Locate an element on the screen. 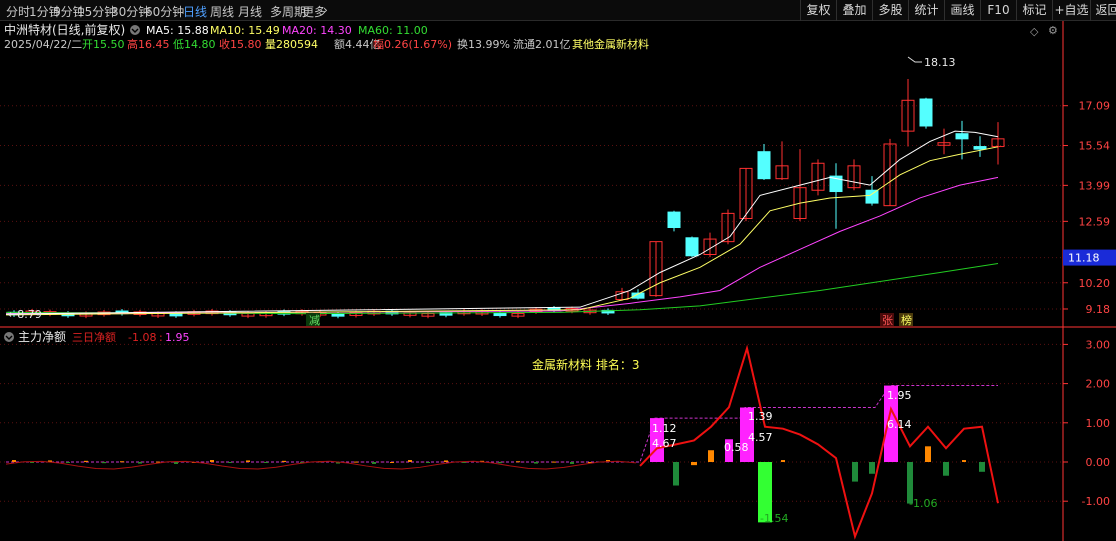  ma-value-0: MA5: 15.88 is located at coordinates (177, 30).